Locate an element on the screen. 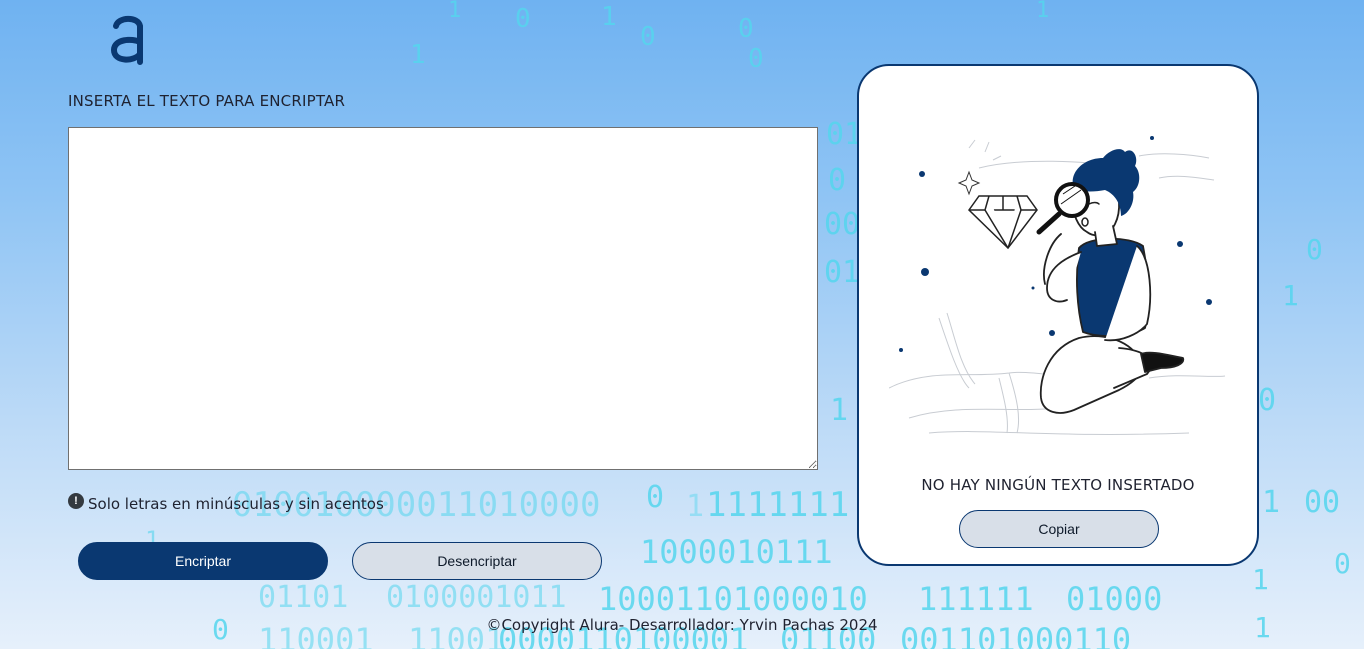  bg-digit: 1000010111 is located at coordinates (736, 552).